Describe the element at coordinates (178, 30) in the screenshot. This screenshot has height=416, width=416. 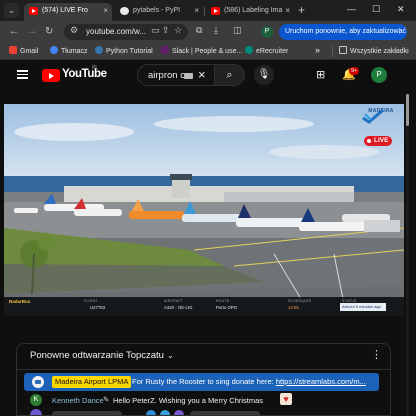
I see `bookmark-star-icon: ☆` at that location.